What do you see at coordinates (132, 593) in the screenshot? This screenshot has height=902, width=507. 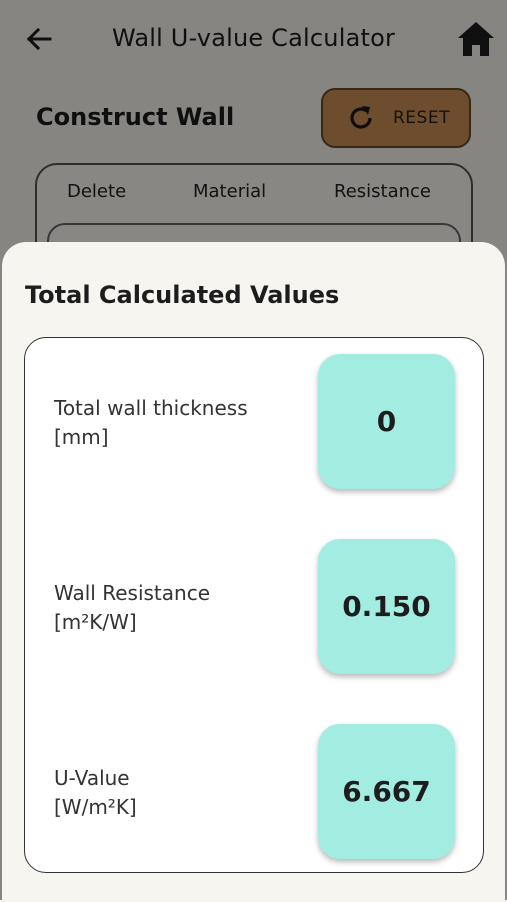 I see `resistance-label-text: Wall Resistance` at bounding box center [132, 593].